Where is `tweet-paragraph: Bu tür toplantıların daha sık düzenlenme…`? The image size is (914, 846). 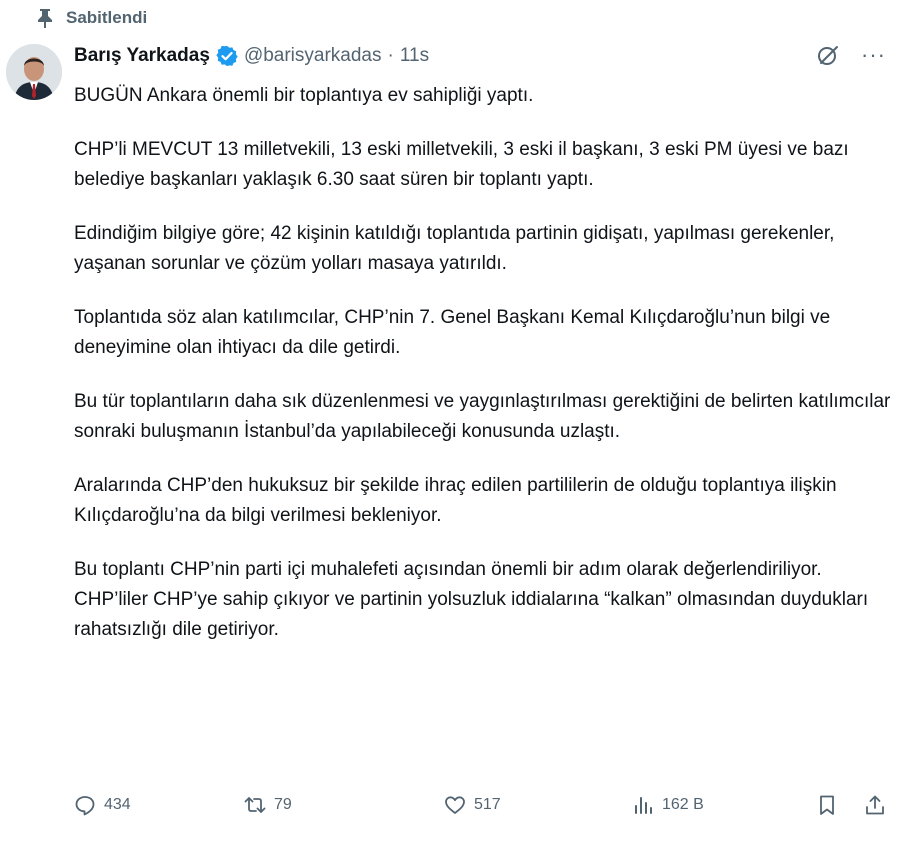 tweet-paragraph: Bu tür toplantıların daha sık düzenlenme… is located at coordinates (482, 416).